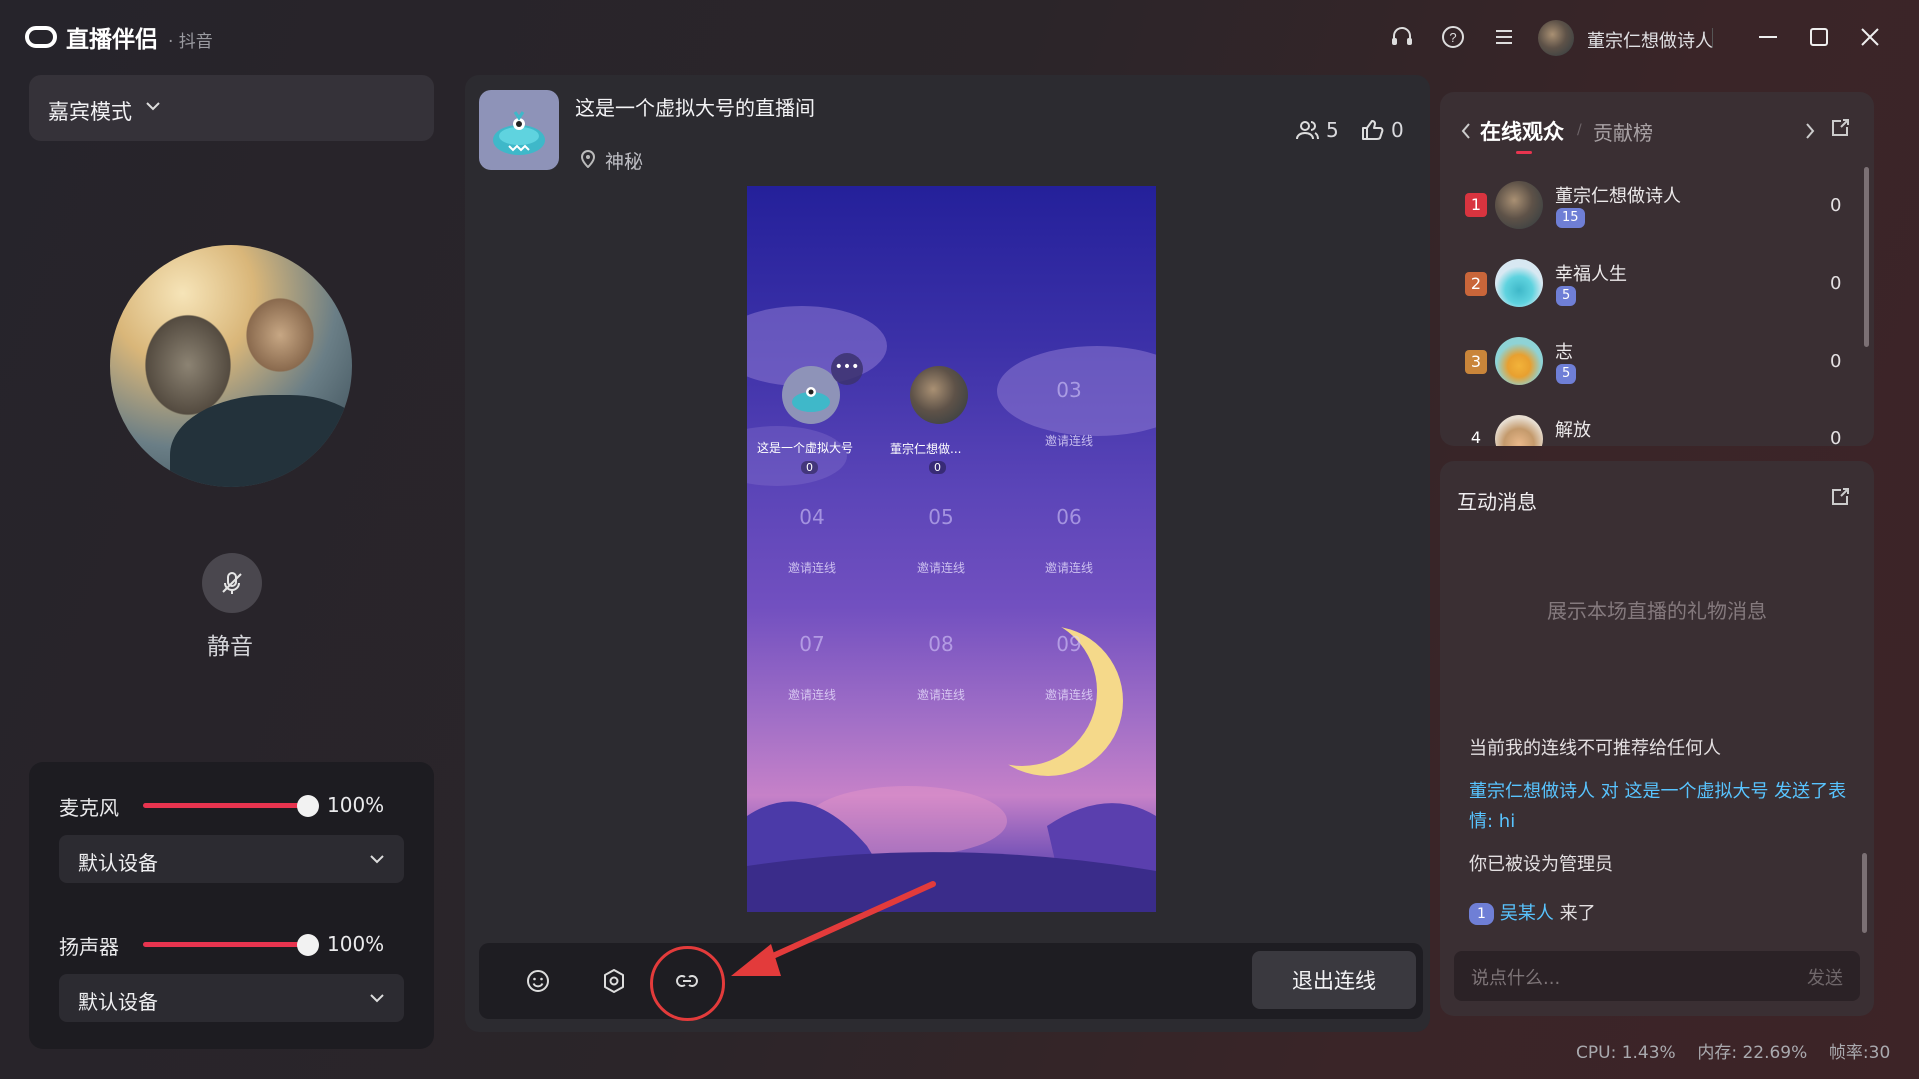 Image resolution: width=1919 pixels, height=1079 pixels. I want to click on title-bar: 直播伴侣 · 抖音 ? 董宗仁想做诗人, so click(959, 37).